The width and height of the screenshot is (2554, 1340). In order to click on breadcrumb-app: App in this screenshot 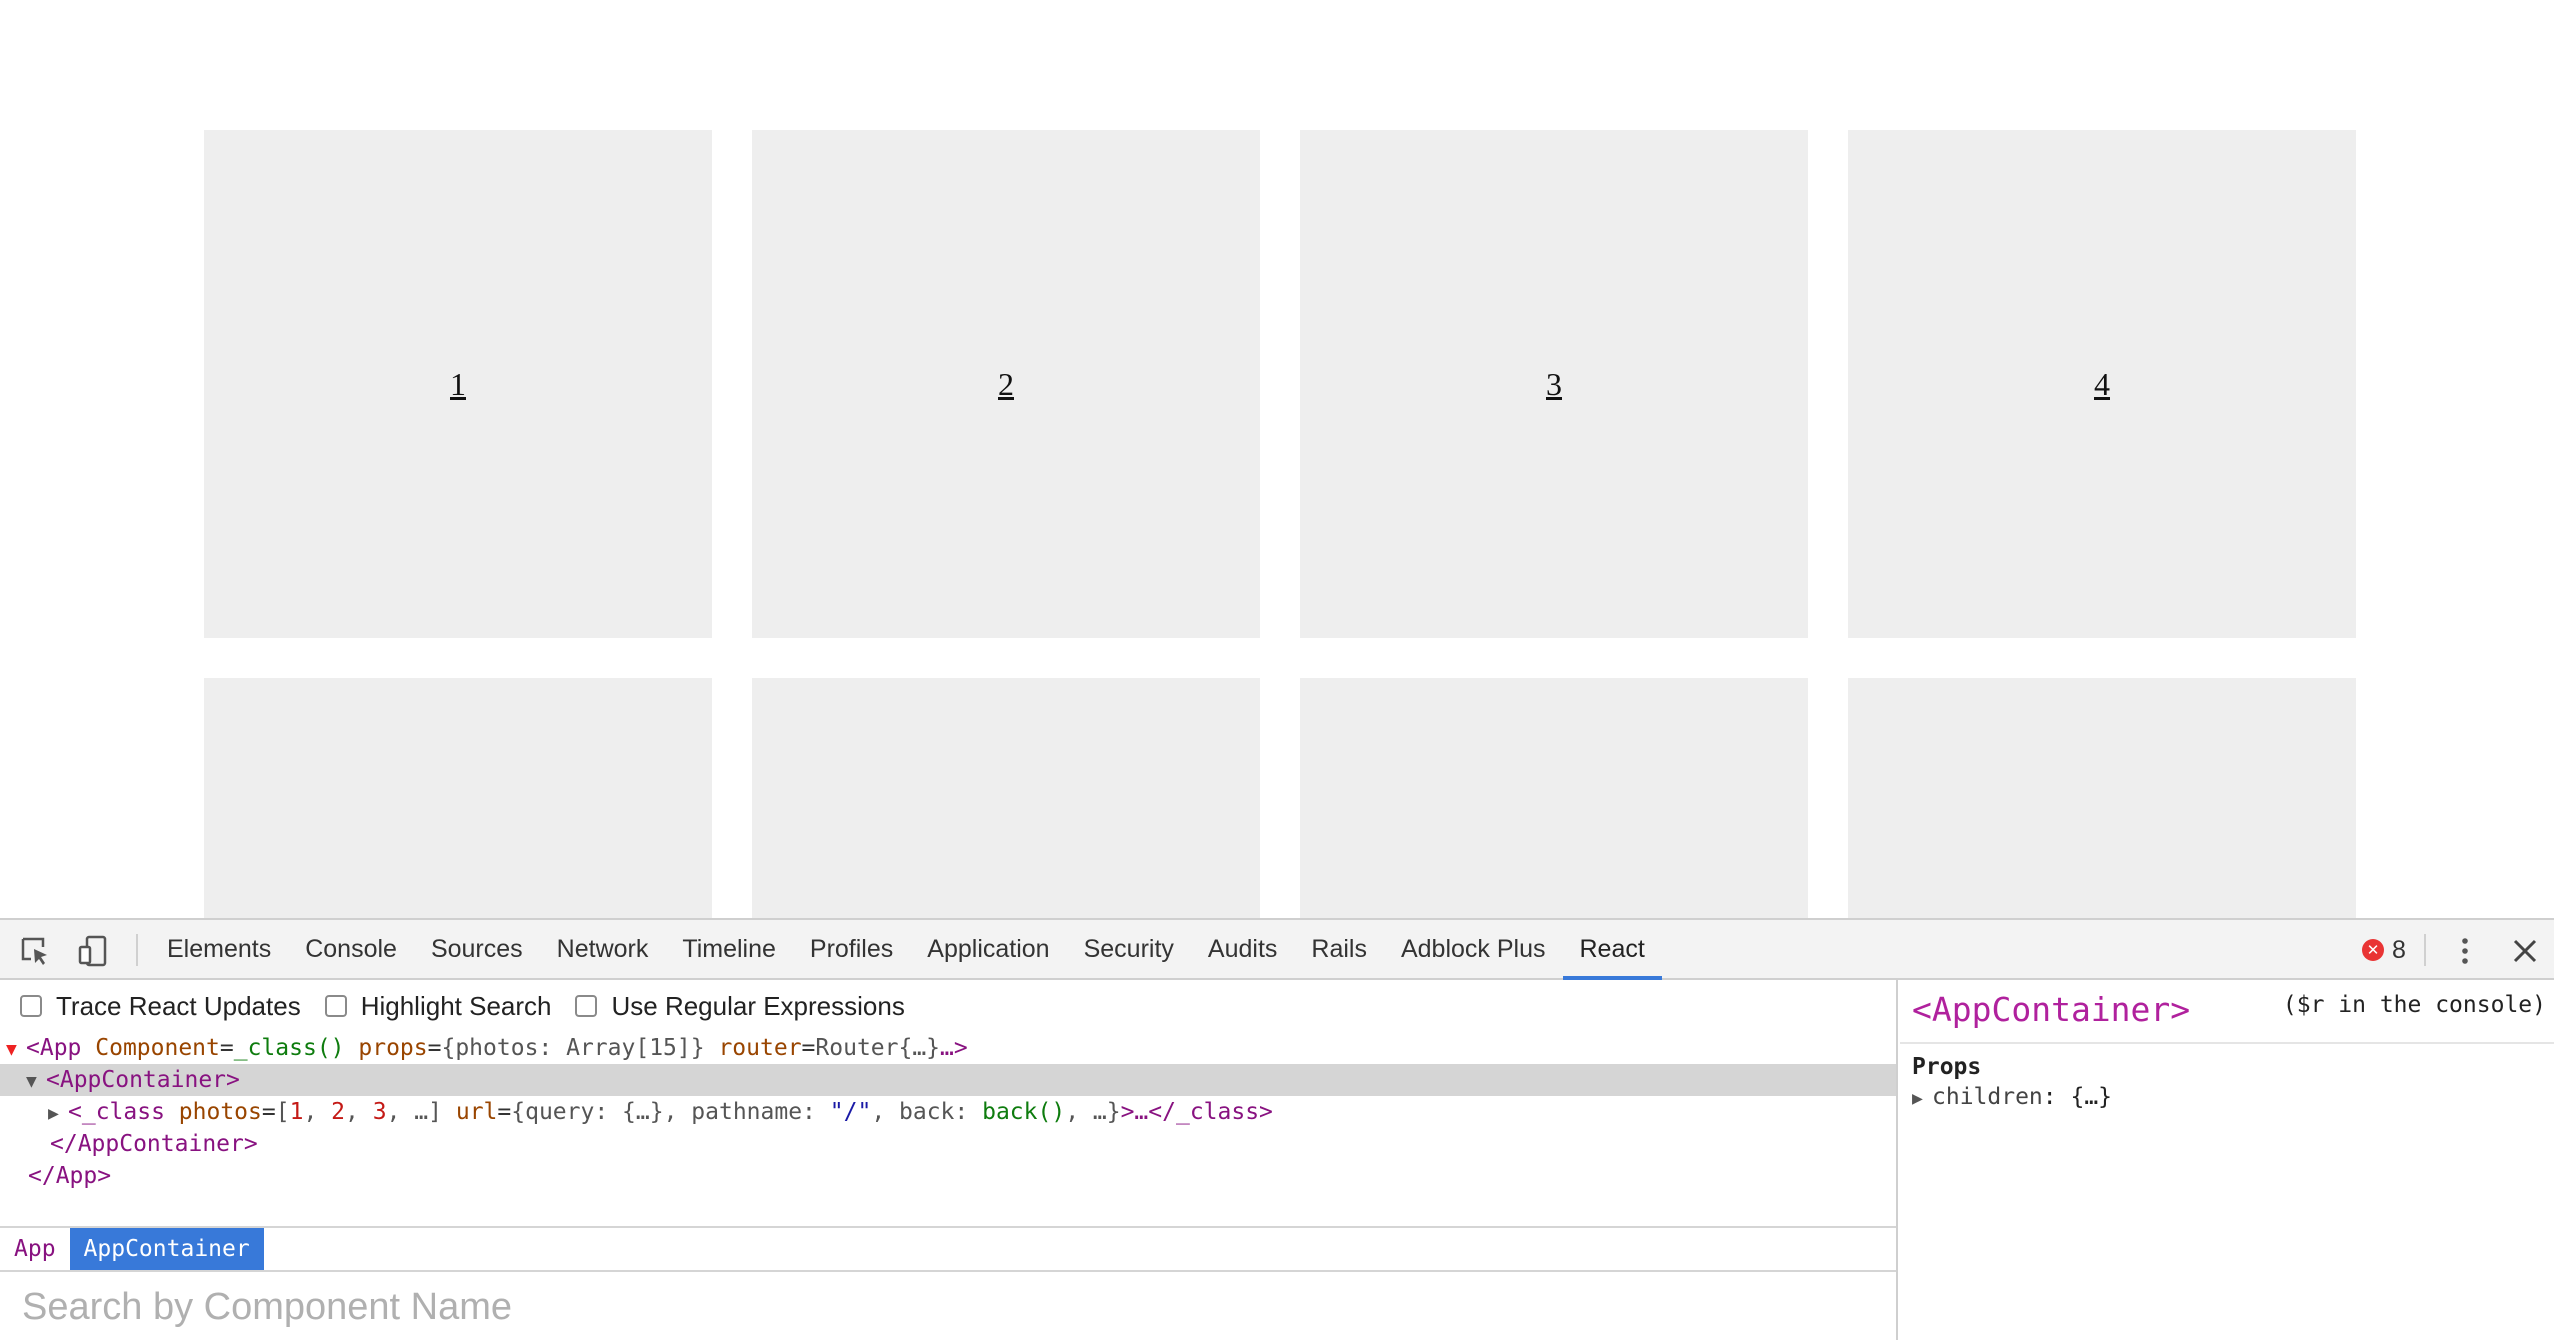, I will do `click(35, 1249)`.